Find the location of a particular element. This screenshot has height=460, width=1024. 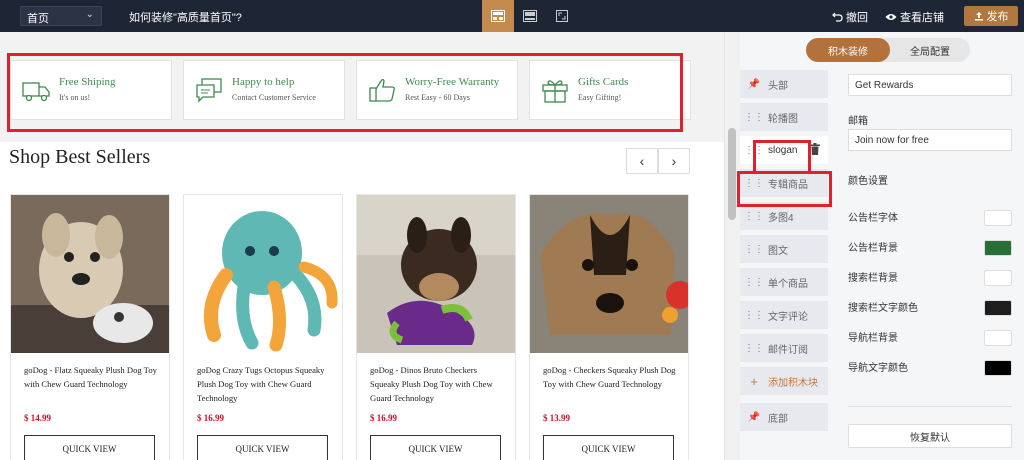

add-block-button: + 添加积木块 is located at coordinates (784, 381).